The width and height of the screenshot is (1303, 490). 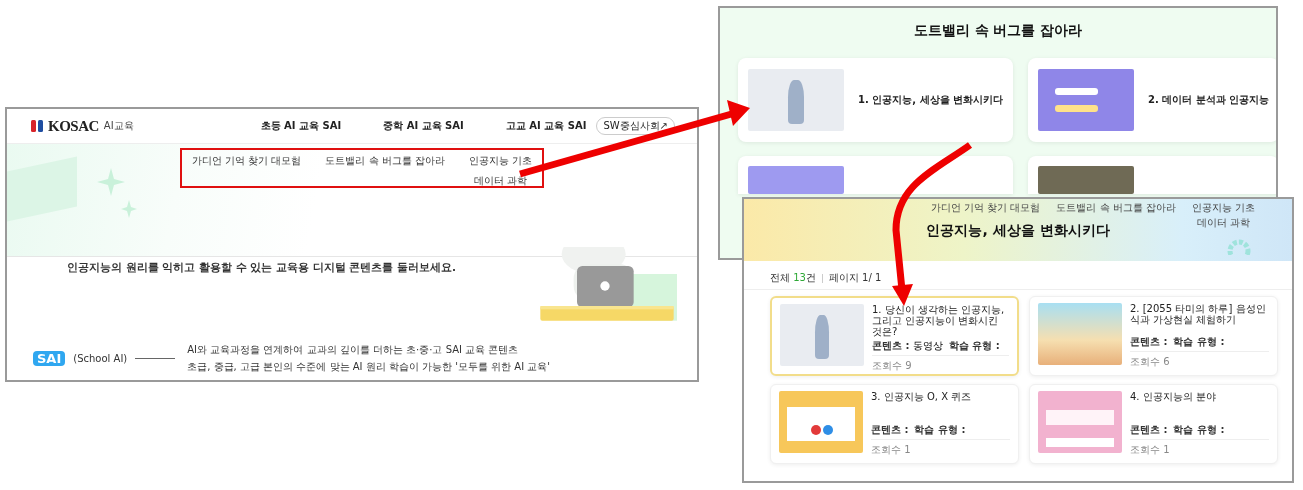 I want to click on card-title: 4. 인공지능의 분야, so click(x=1173, y=396).